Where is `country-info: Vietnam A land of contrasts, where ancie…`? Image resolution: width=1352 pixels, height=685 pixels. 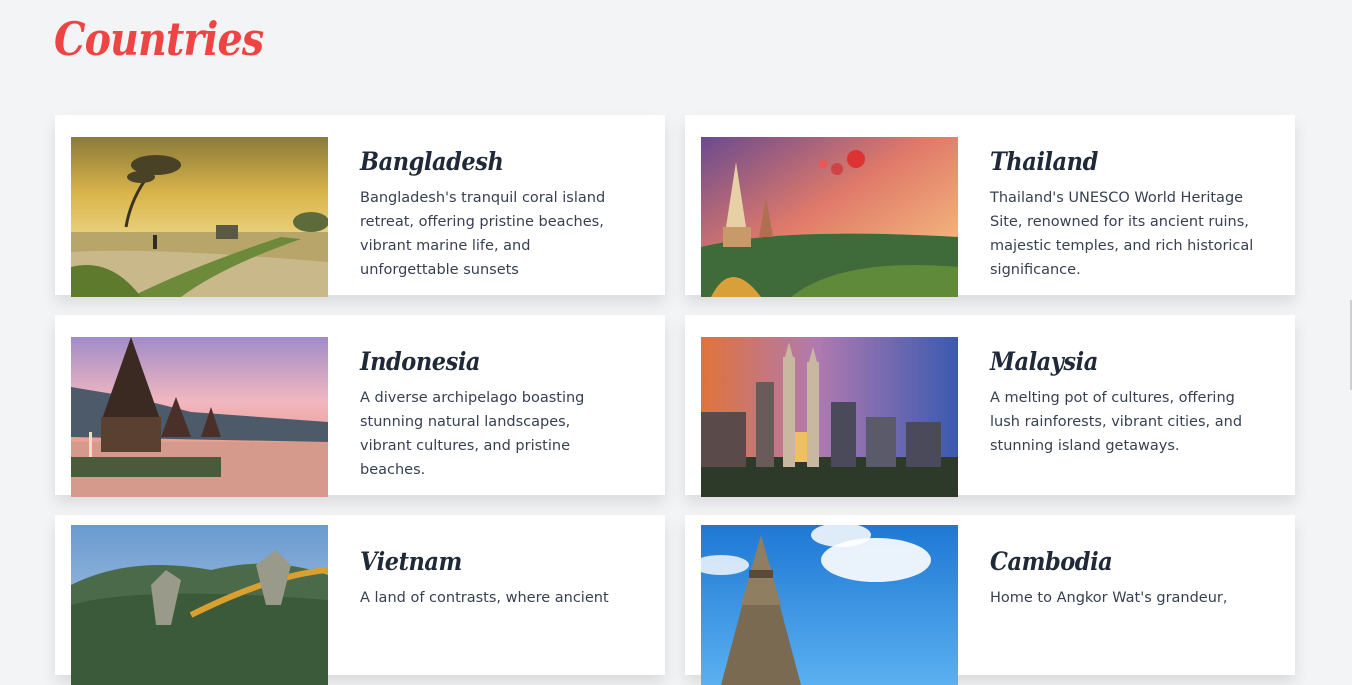
country-info: Vietnam A land of contrasts, where ancie… is located at coordinates (491, 567).